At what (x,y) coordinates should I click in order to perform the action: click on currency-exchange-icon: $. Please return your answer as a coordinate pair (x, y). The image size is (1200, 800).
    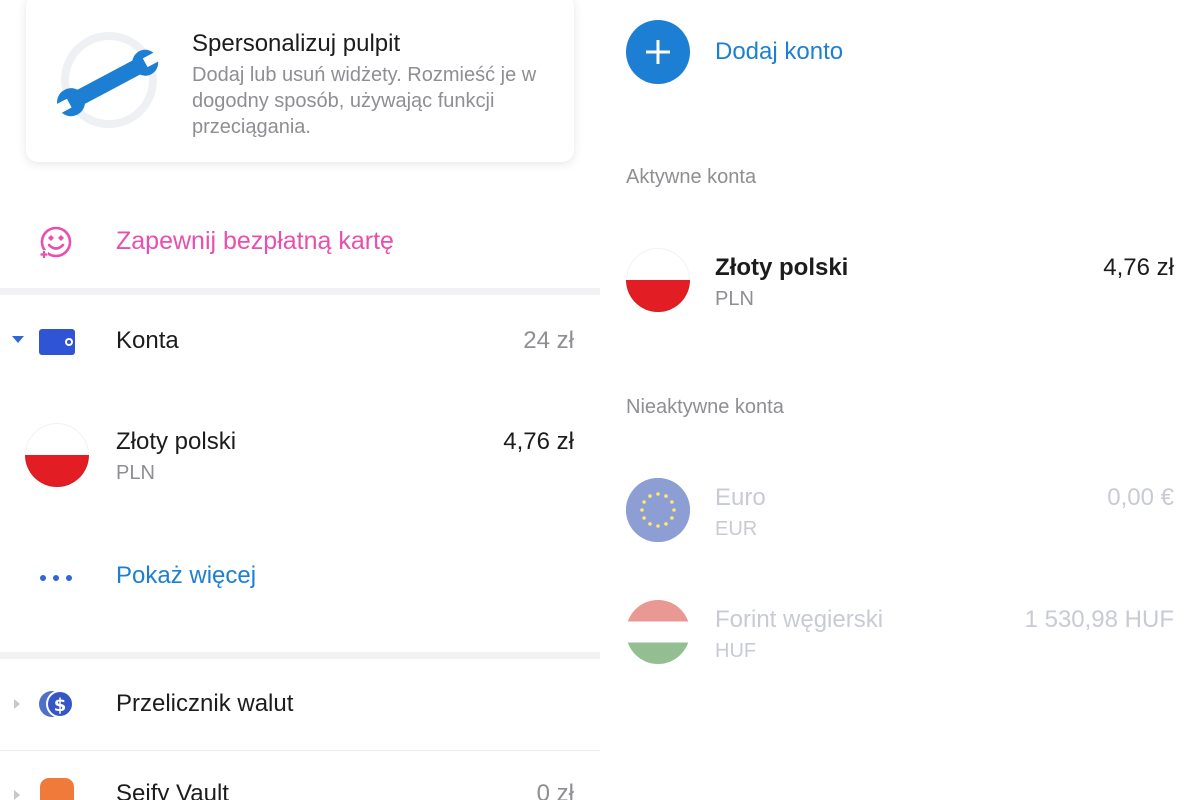
    Looking at the image, I should click on (56, 704).